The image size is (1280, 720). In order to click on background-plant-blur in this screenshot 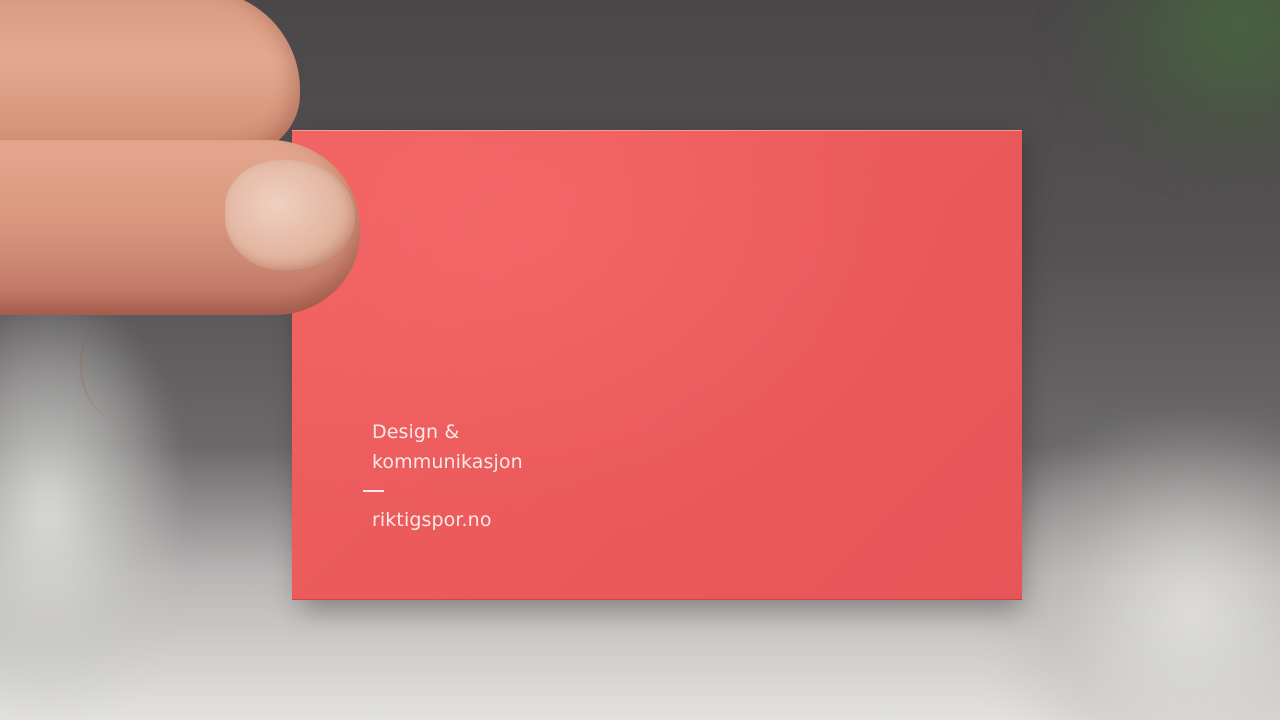, I will do `click(1170, 90)`.